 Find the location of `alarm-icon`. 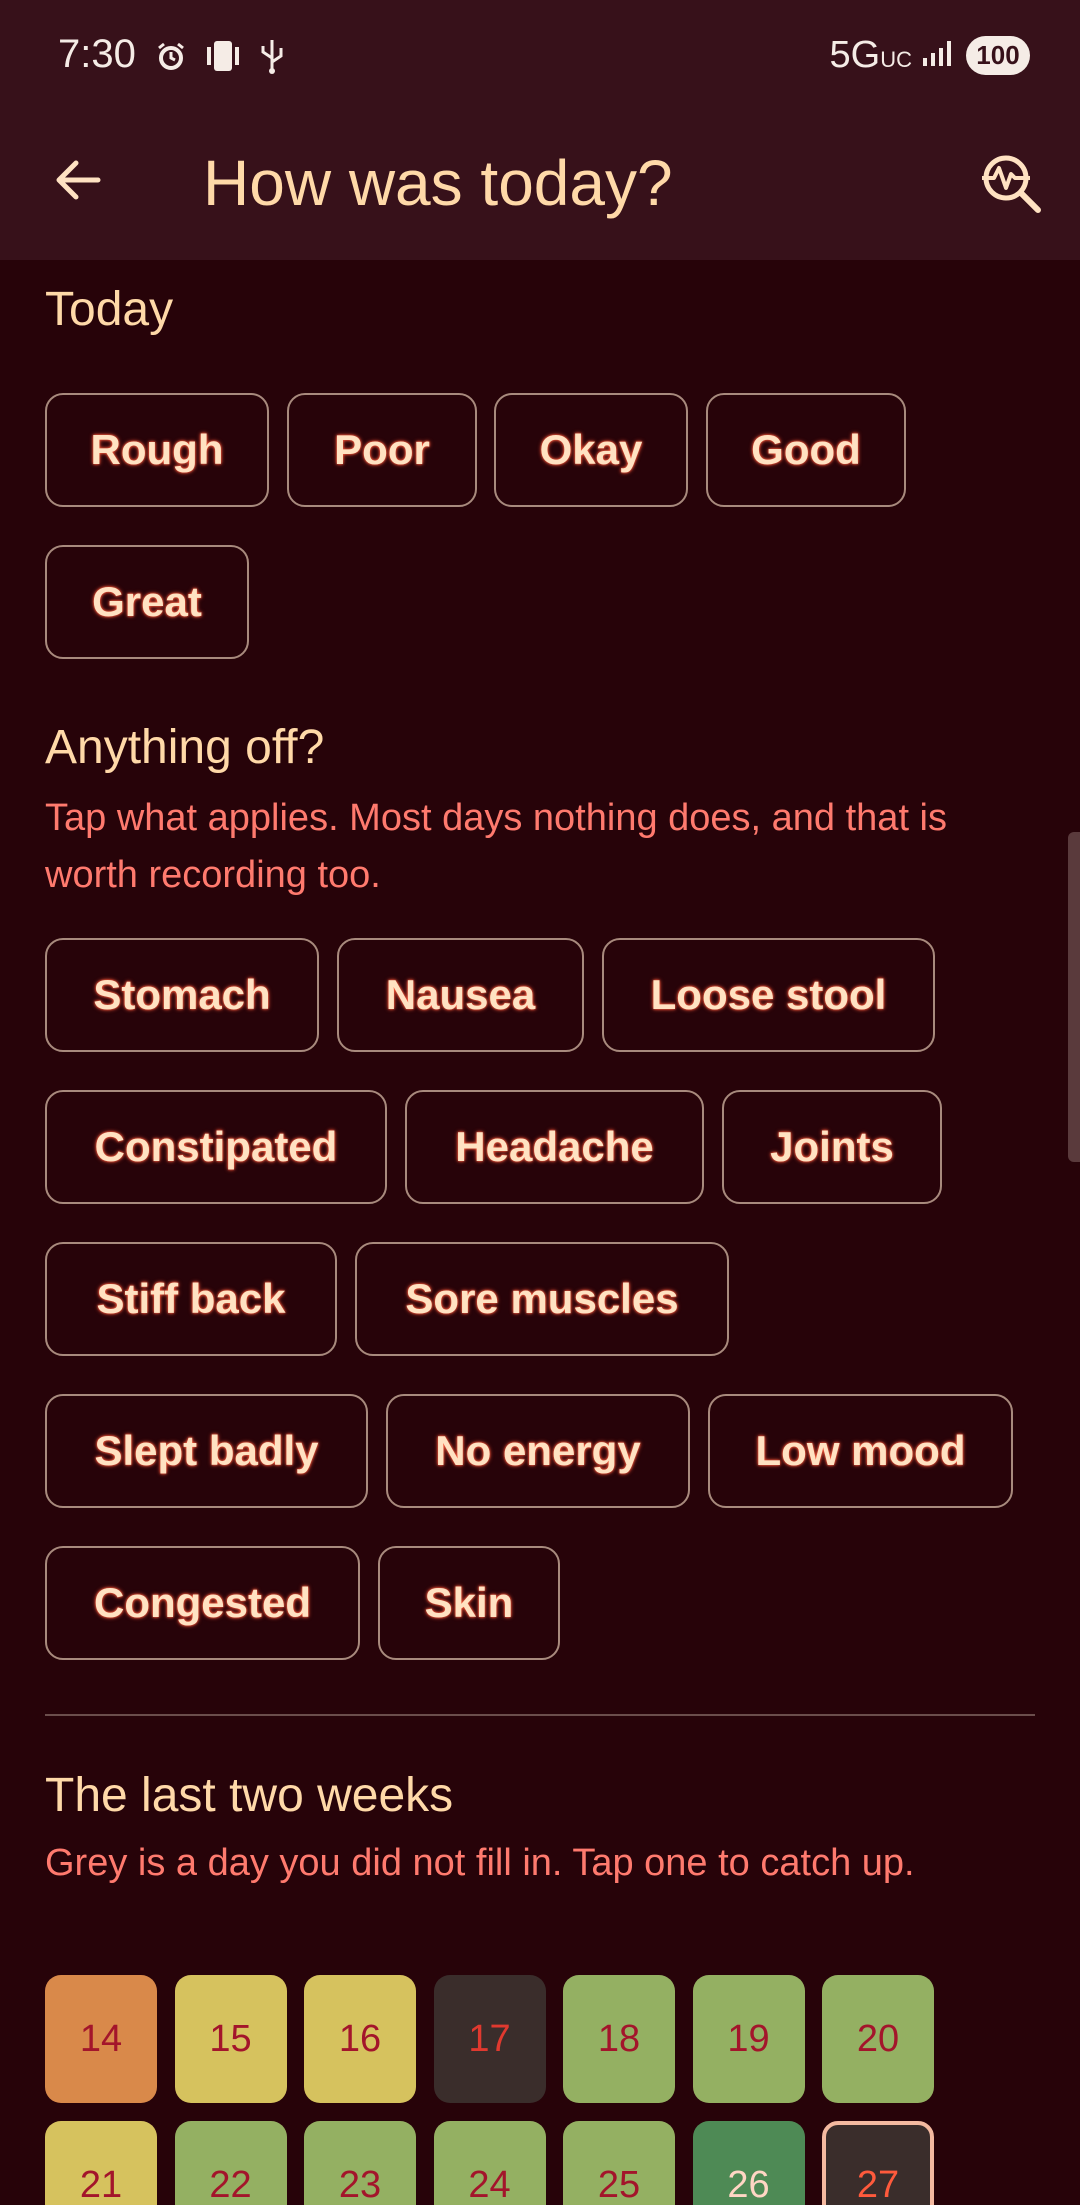

alarm-icon is located at coordinates (171, 58).